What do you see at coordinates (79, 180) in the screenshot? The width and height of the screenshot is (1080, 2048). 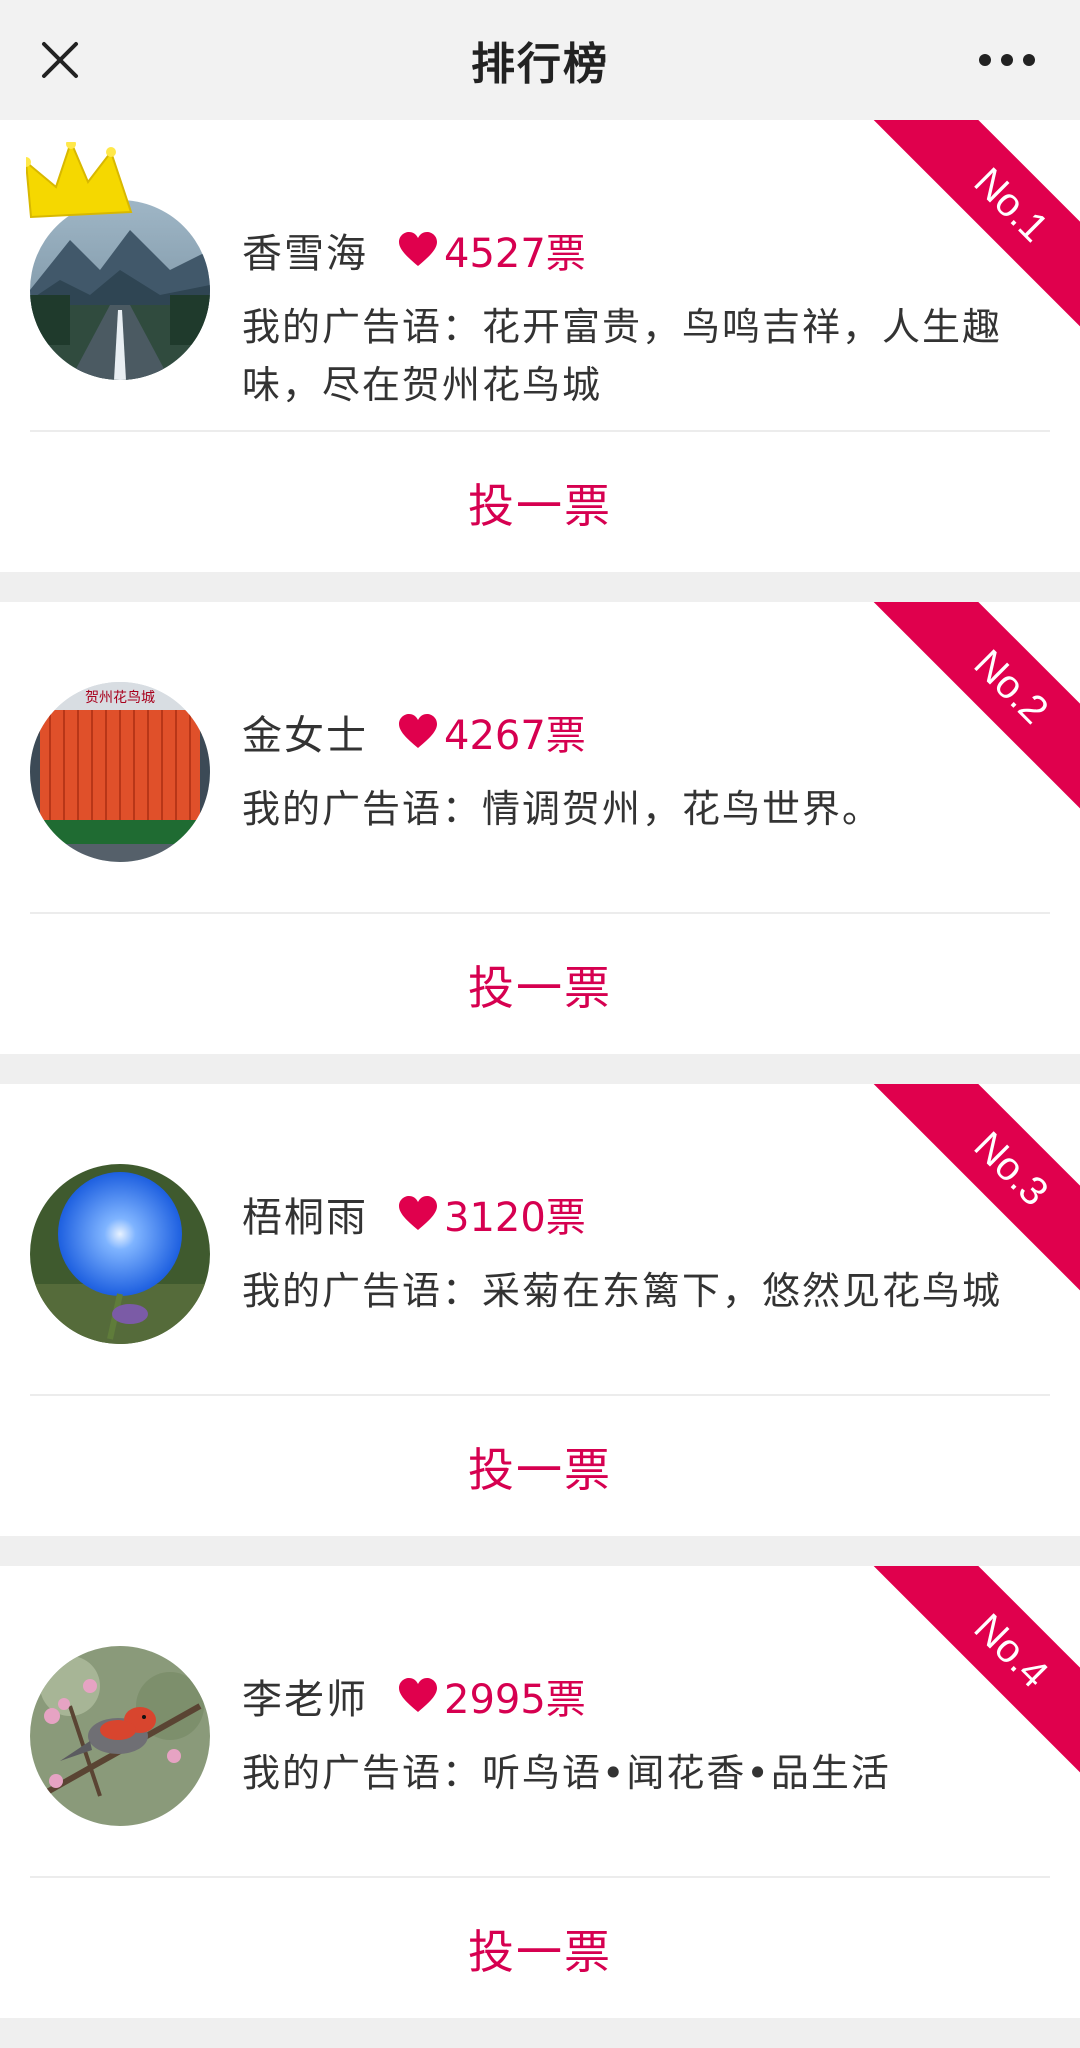 I see `crown-icon` at bounding box center [79, 180].